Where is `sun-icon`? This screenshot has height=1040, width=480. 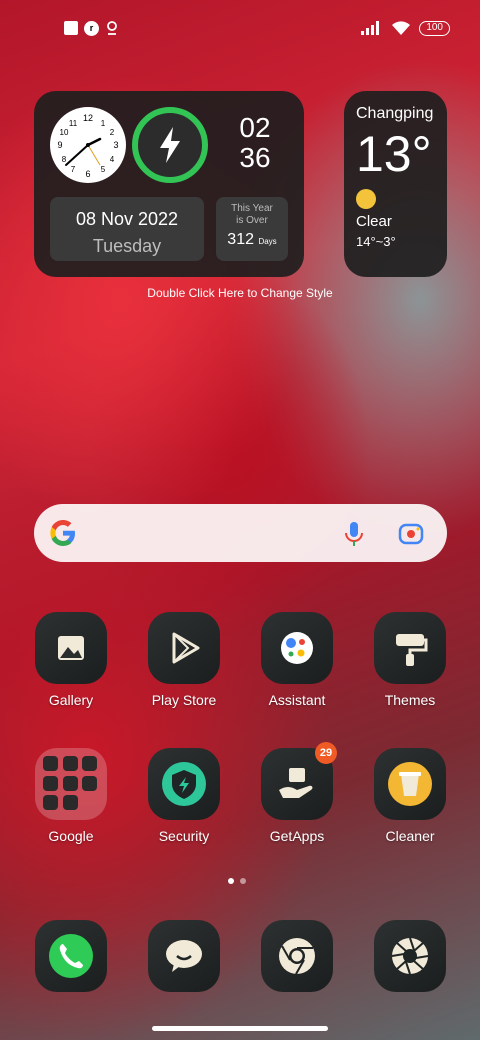 sun-icon is located at coordinates (366, 199).